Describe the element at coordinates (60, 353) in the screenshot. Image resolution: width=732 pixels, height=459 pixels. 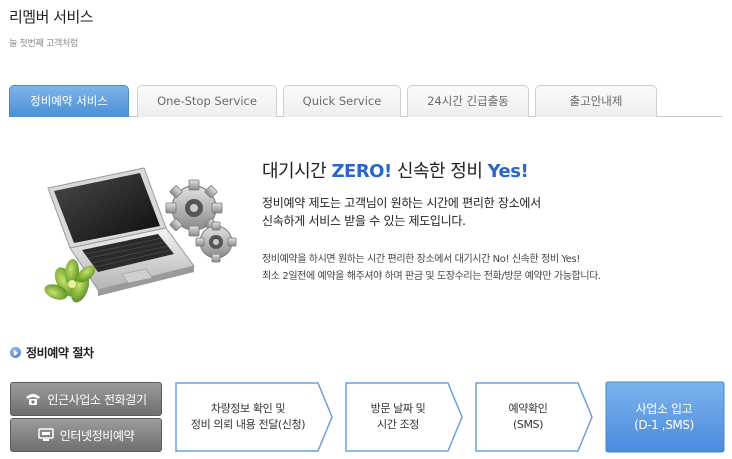
I see `procedure-title-text: 정비예약 절차` at that location.